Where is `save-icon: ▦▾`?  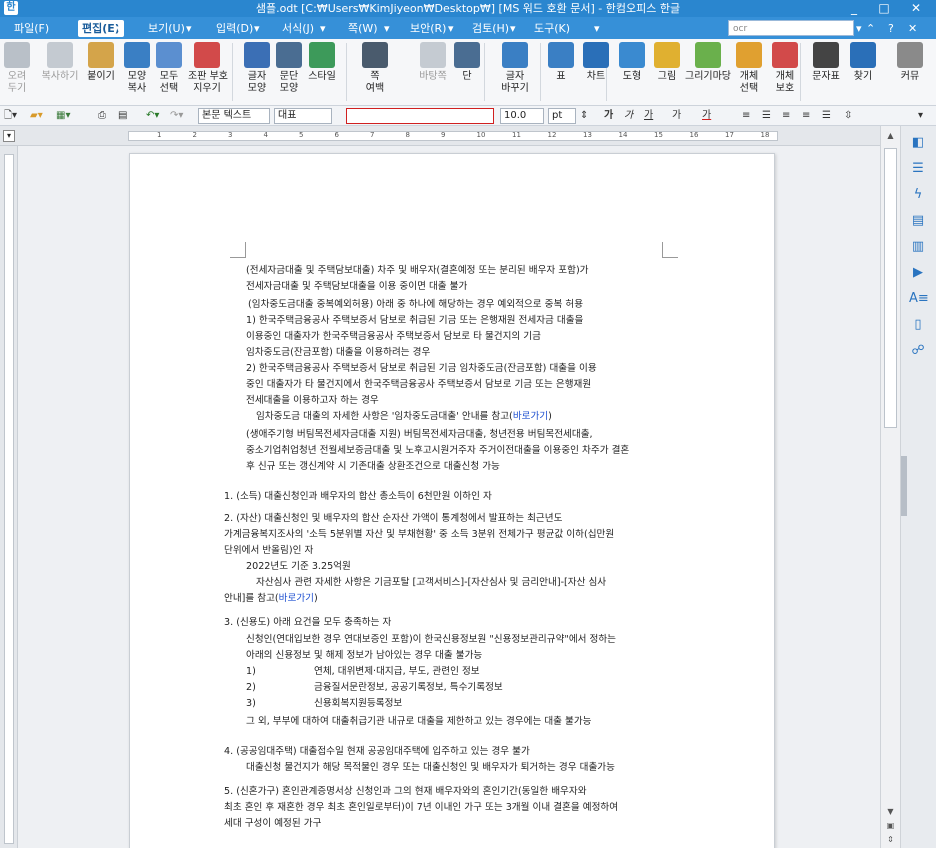
save-icon: ▦▾ is located at coordinates (63, 116).